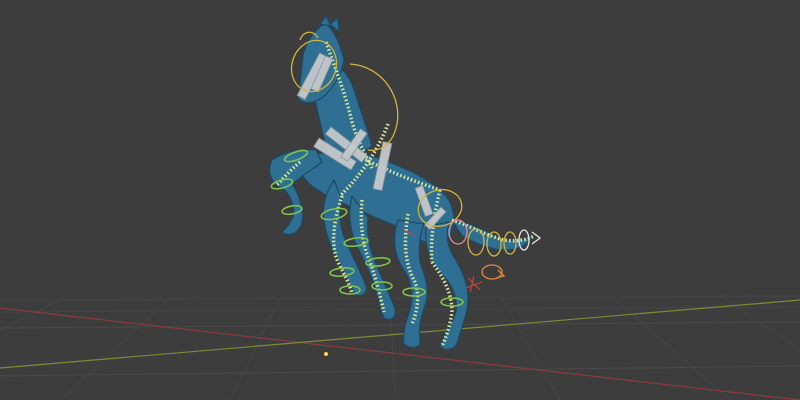  What do you see at coordinates (326, 354) in the screenshot?
I see `origin-icon` at bounding box center [326, 354].